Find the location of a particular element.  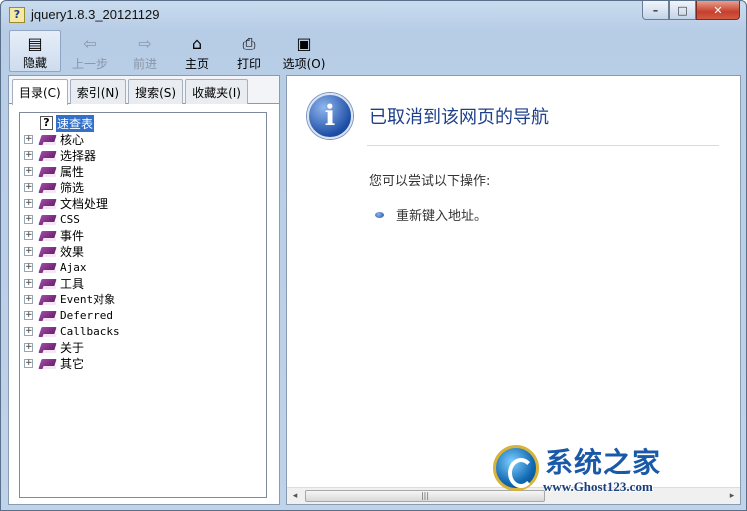

back-label: 上一步 is located at coordinates (89, 64).